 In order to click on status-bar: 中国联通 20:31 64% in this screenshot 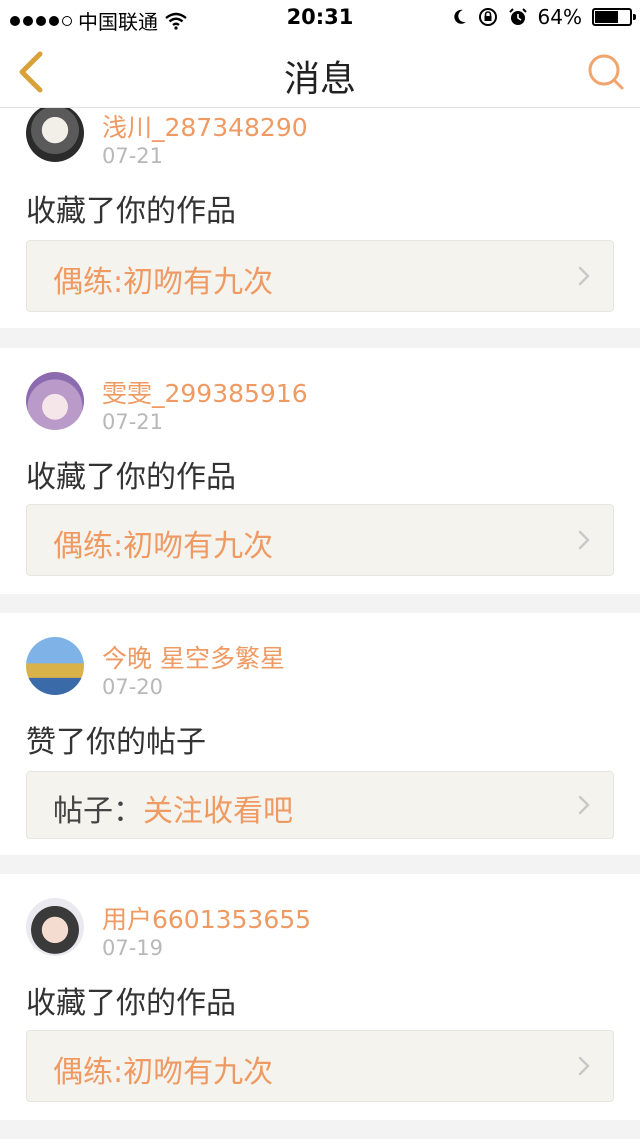, I will do `click(320, 18)`.